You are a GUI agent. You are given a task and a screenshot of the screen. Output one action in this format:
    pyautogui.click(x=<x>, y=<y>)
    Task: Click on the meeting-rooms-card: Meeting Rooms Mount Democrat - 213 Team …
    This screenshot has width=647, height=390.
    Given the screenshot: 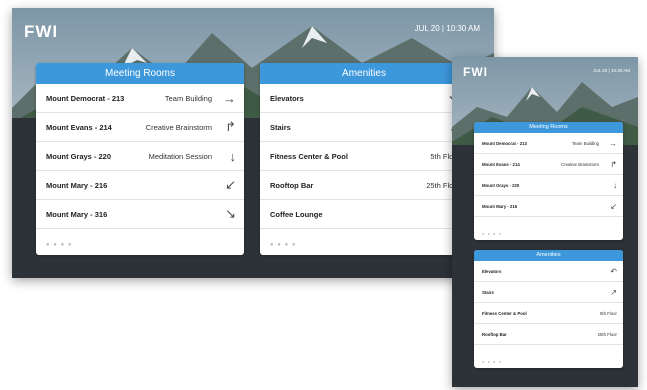 What is the action you would take?
    pyautogui.click(x=548, y=181)
    